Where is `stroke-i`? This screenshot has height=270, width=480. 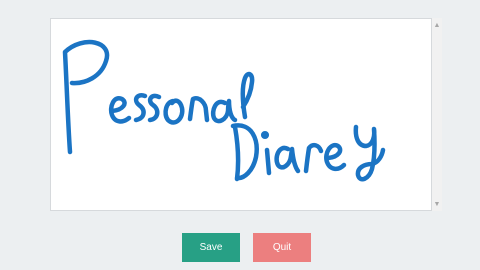 stroke-i is located at coordinates (268, 161).